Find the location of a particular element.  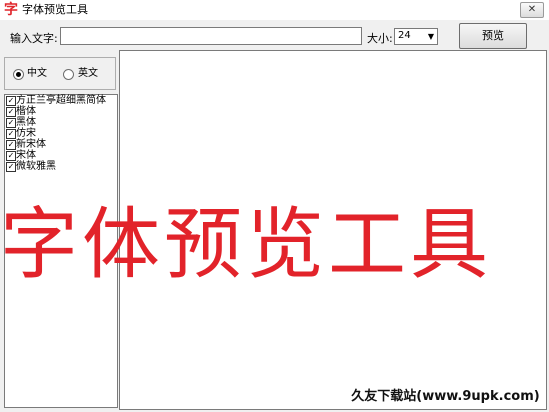

radio-chinese is located at coordinates (18, 74).